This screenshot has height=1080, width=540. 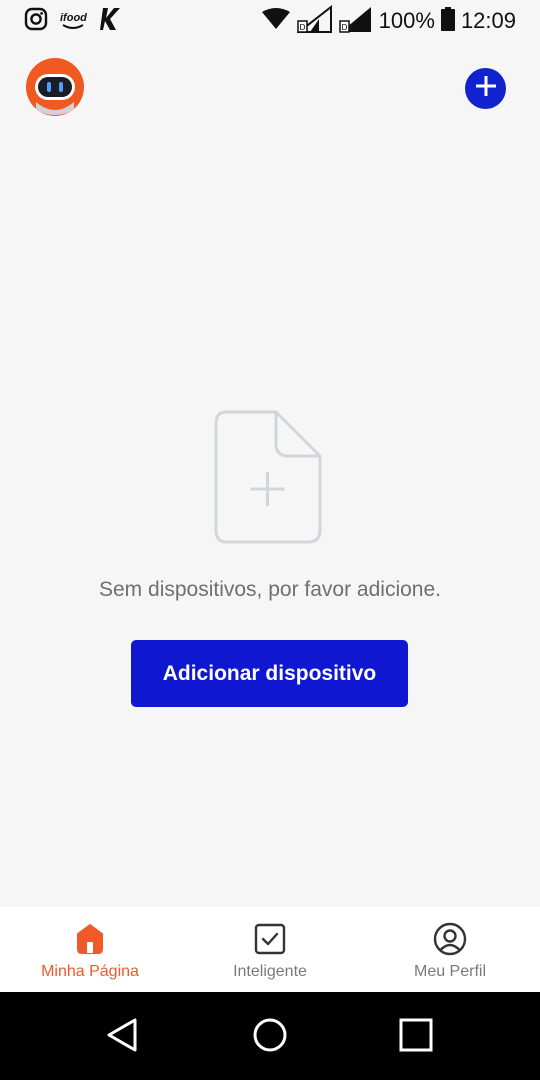 What do you see at coordinates (269, 673) in the screenshot?
I see `add-device-button: Adicionar dispositivo` at bounding box center [269, 673].